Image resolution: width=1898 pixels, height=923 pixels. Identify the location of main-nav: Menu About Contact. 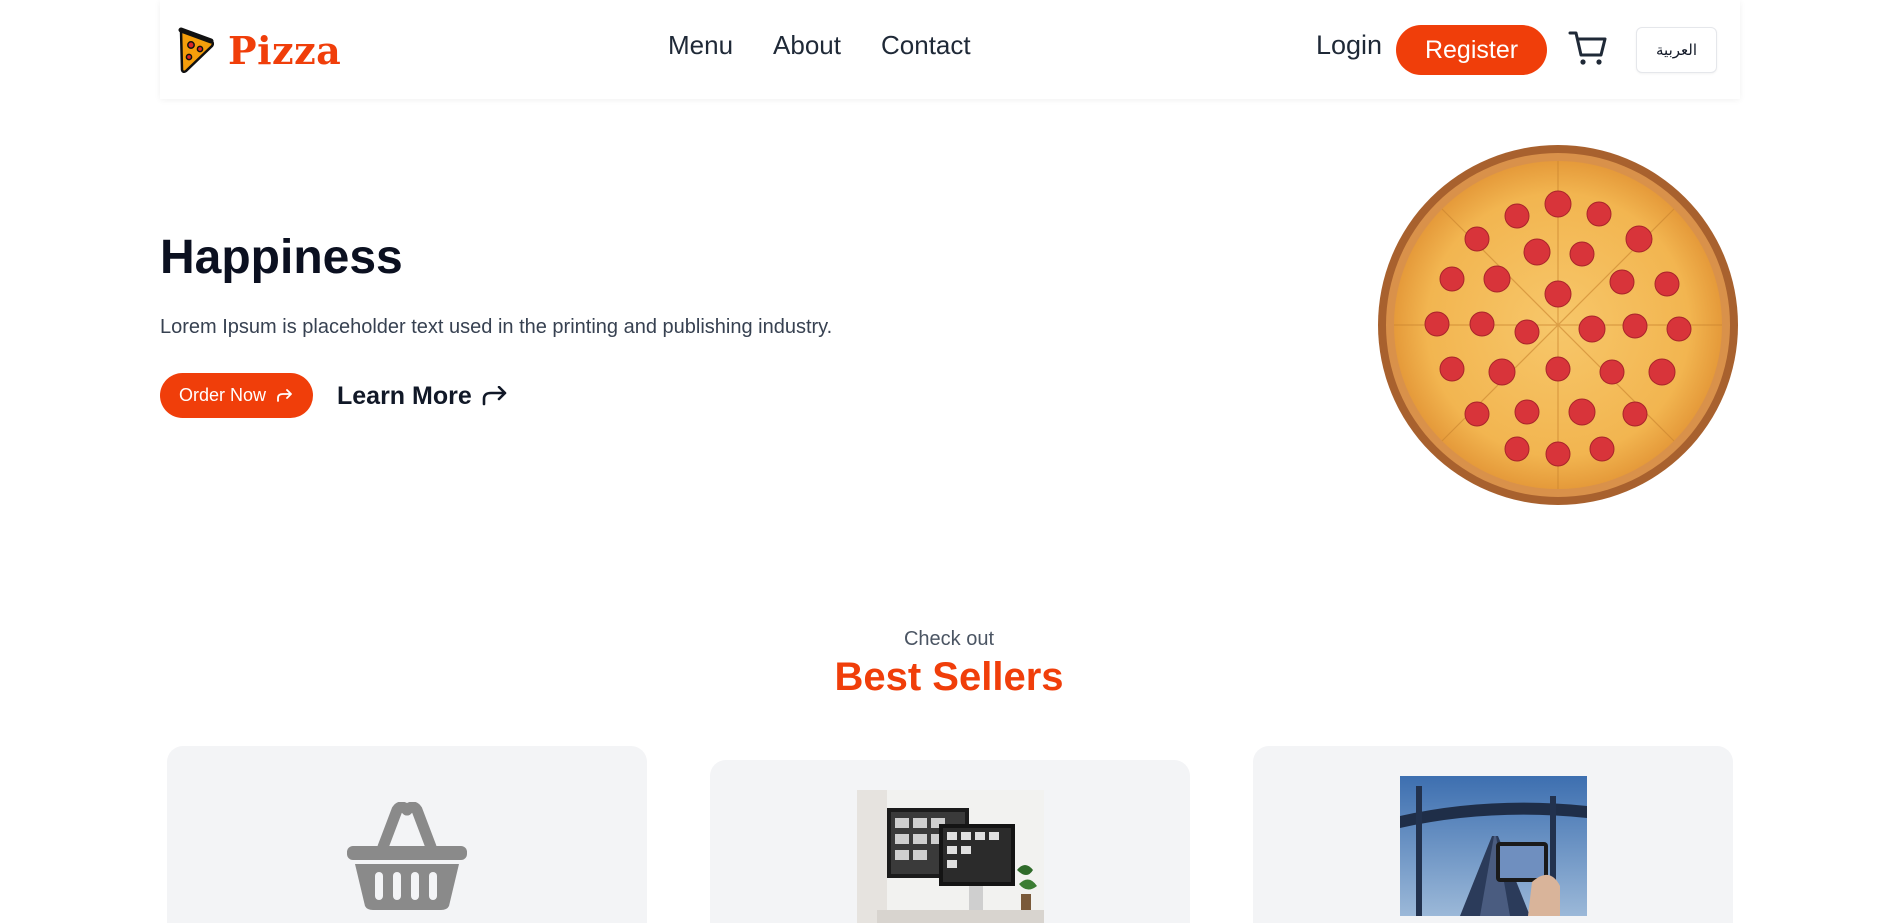
(819, 45).